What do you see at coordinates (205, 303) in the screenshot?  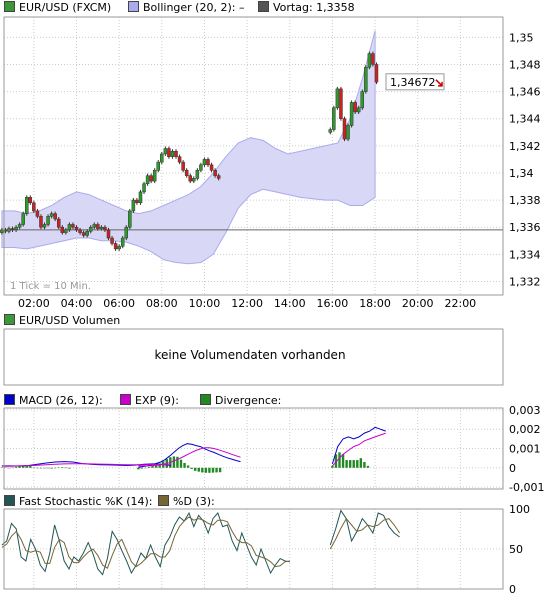 I see `x-tick-label: 10:00` at bounding box center [205, 303].